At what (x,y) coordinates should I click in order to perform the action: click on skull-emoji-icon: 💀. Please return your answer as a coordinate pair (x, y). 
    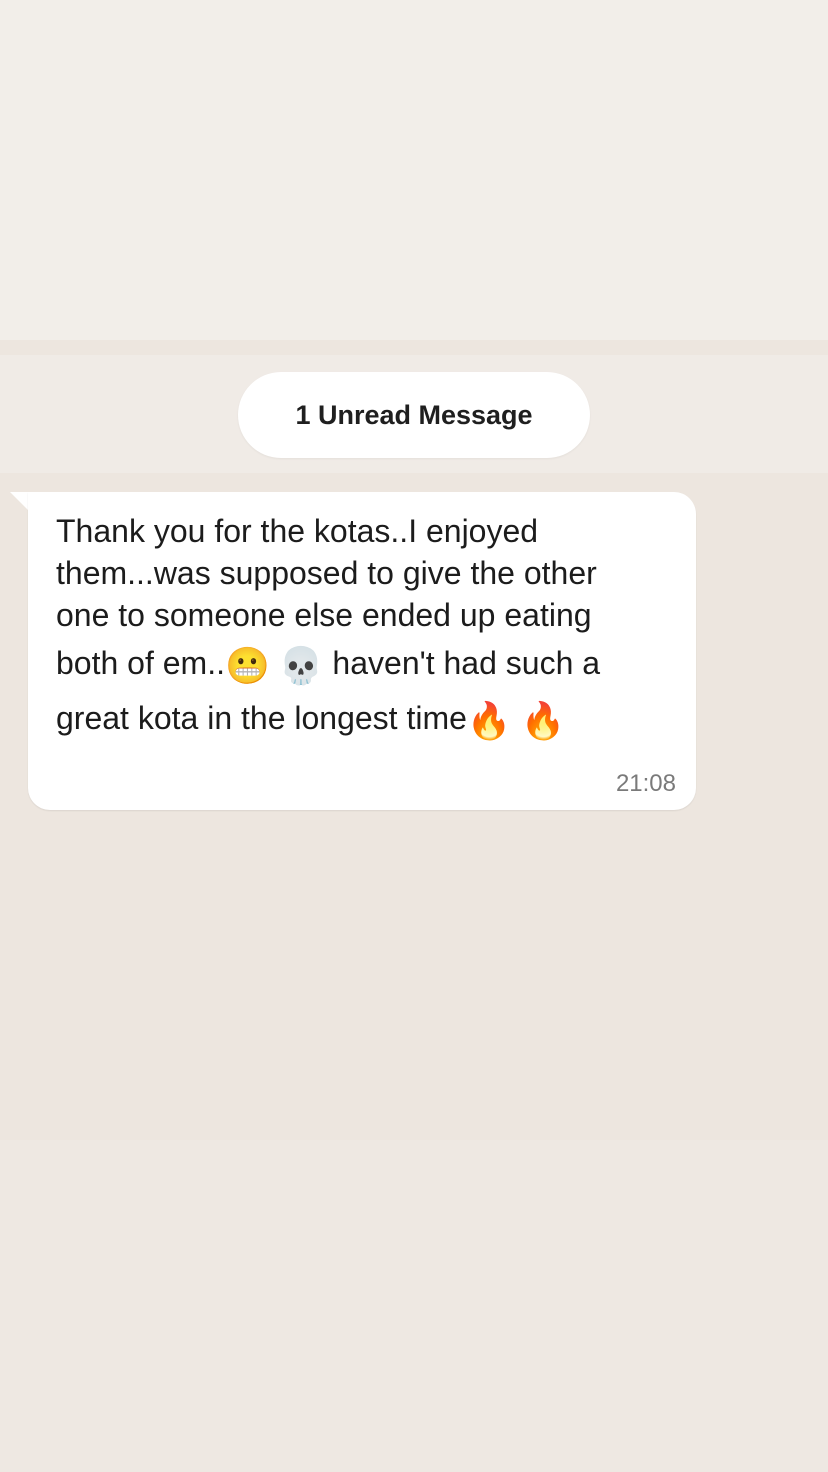
    Looking at the image, I should click on (301, 665).